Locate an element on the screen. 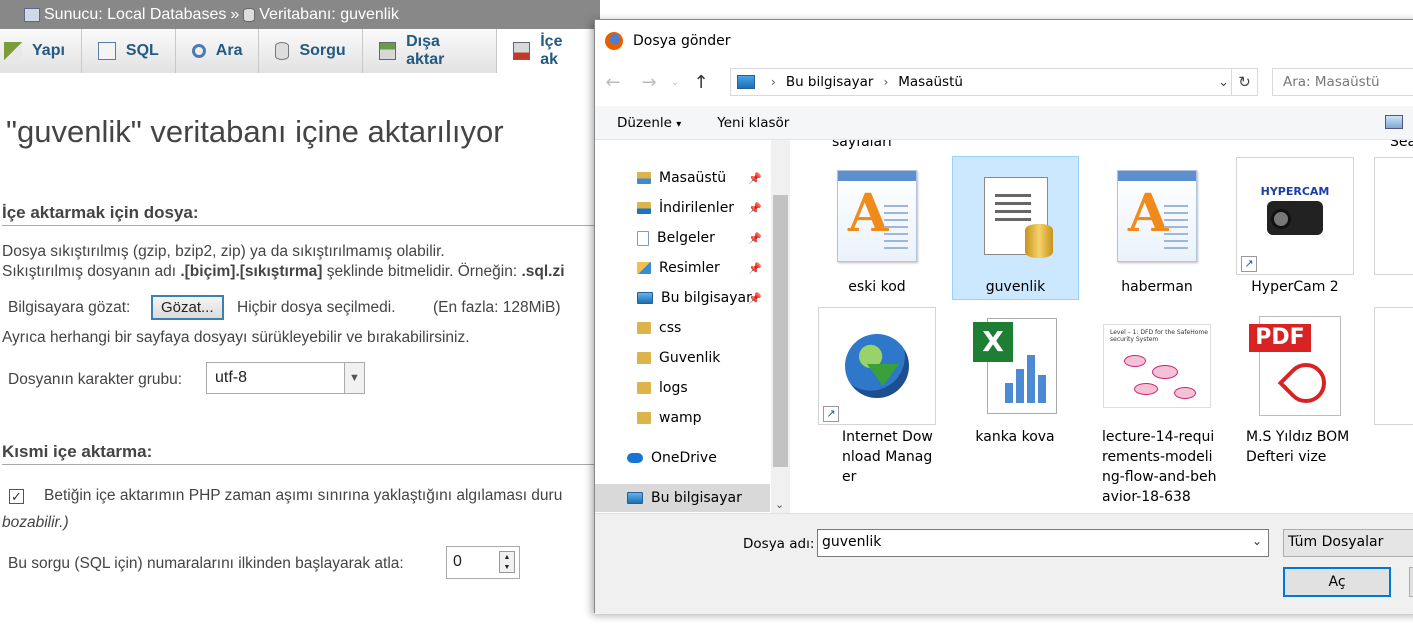  navigation-scrollbar: ⌄ is located at coordinates (780, 326).